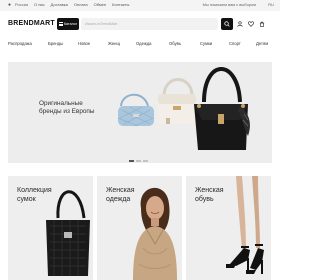 Image resolution: width=320 pixels, height=280 pixels. What do you see at coordinates (114, 43) in the screenshot?
I see `nav-item-women: Женщ` at bounding box center [114, 43].